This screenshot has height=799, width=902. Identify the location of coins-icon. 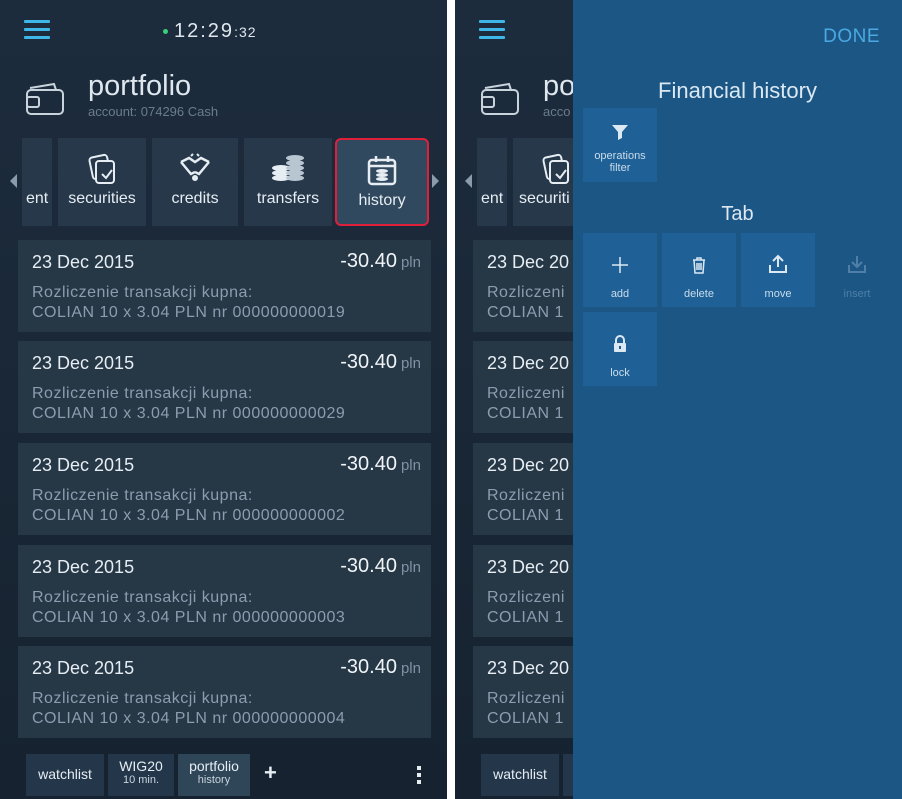
(288, 169).